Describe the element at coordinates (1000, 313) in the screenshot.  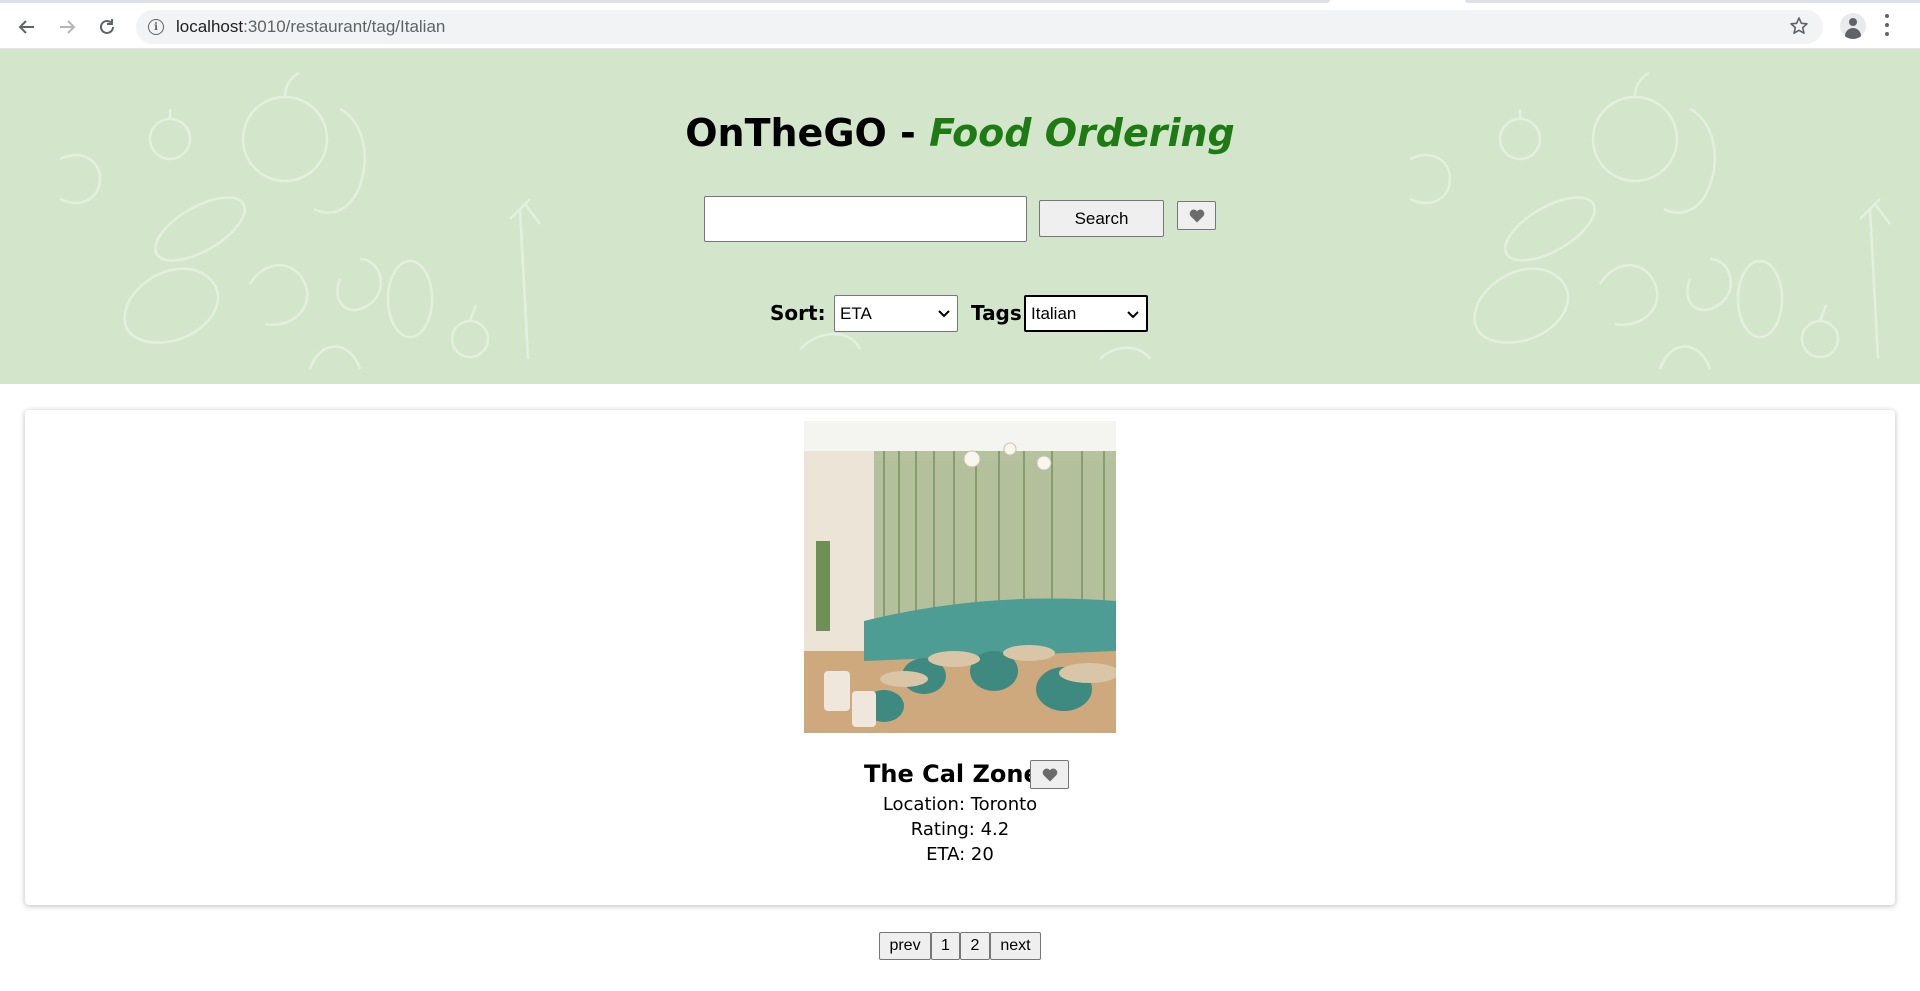
I see `tags-label: Tags:` at that location.